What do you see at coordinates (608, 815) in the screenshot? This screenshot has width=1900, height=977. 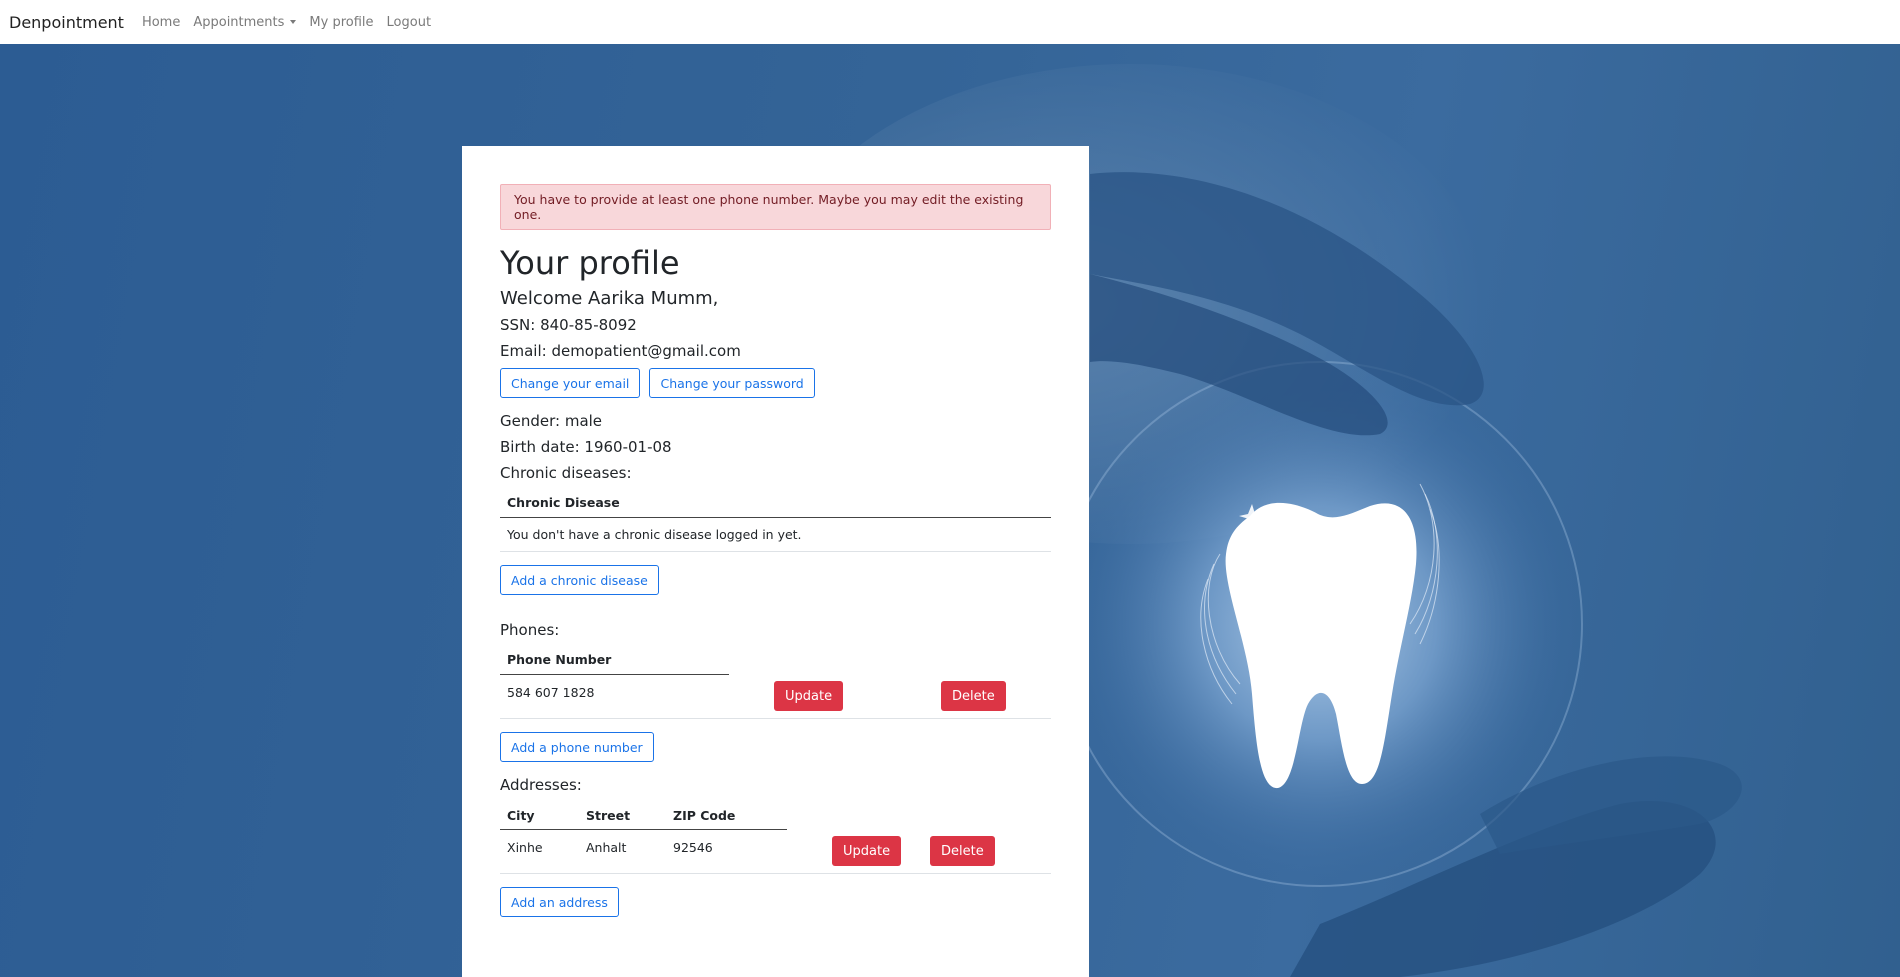 I see `street-header: Street` at bounding box center [608, 815].